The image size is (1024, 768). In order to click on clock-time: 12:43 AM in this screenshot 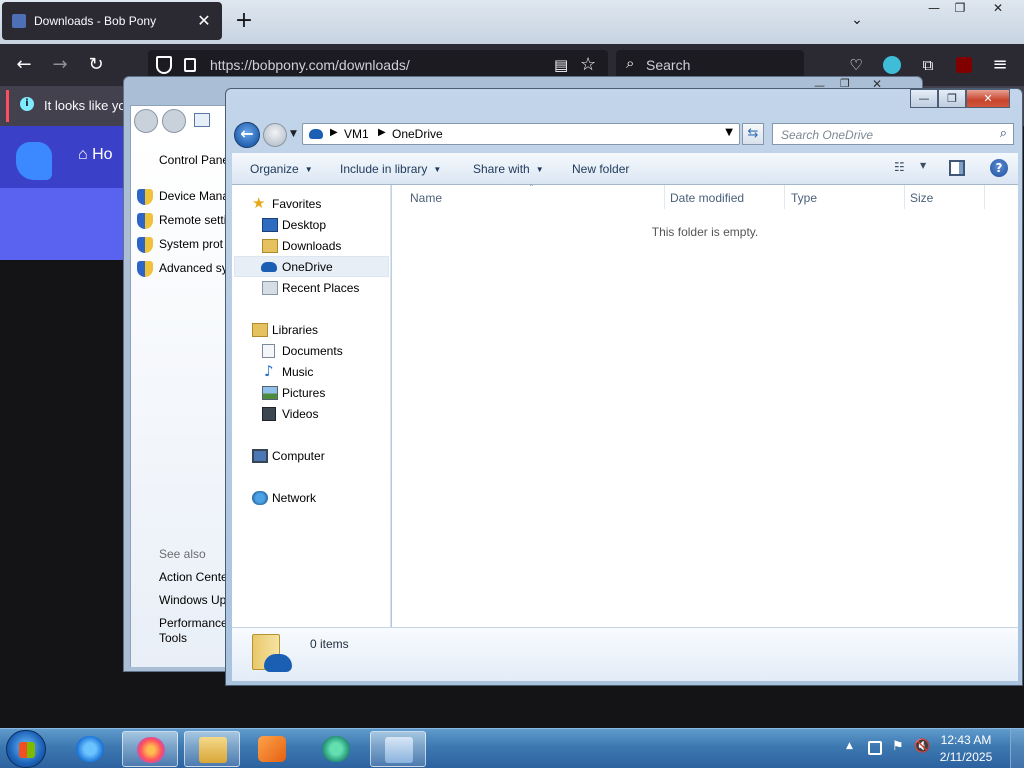, I will do `click(966, 740)`.